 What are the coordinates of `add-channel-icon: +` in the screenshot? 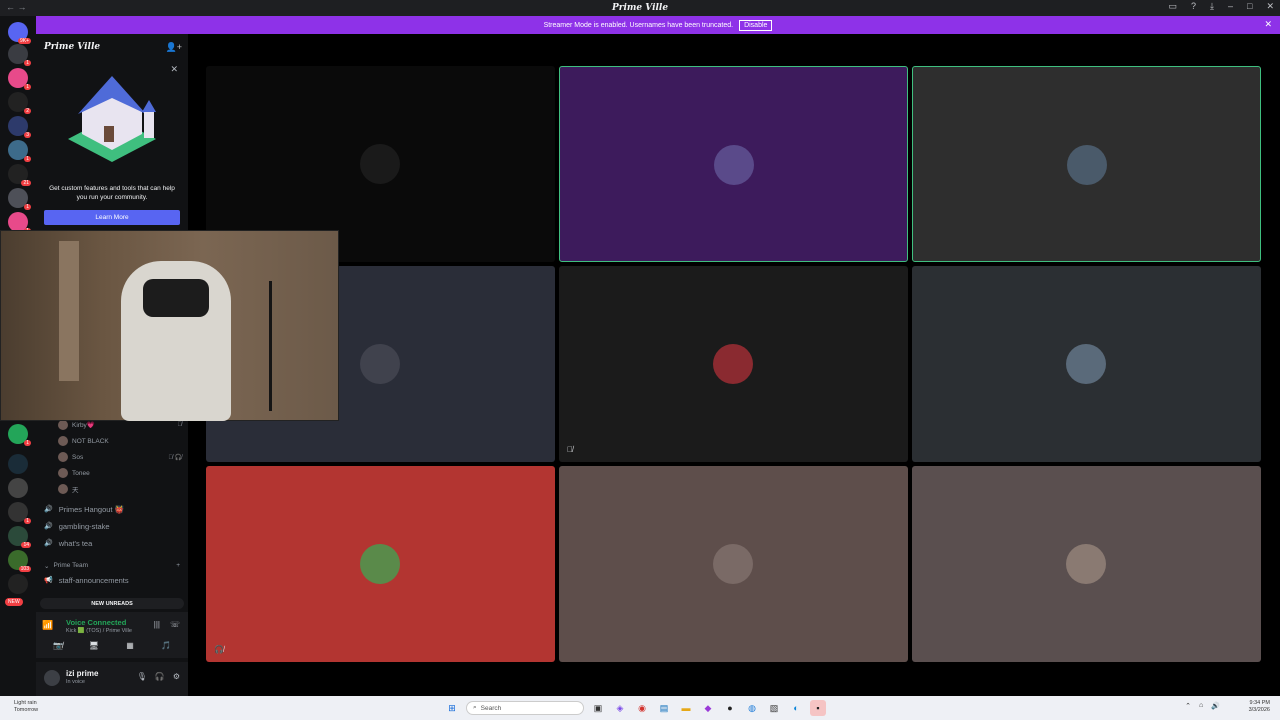 It's located at (178, 566).